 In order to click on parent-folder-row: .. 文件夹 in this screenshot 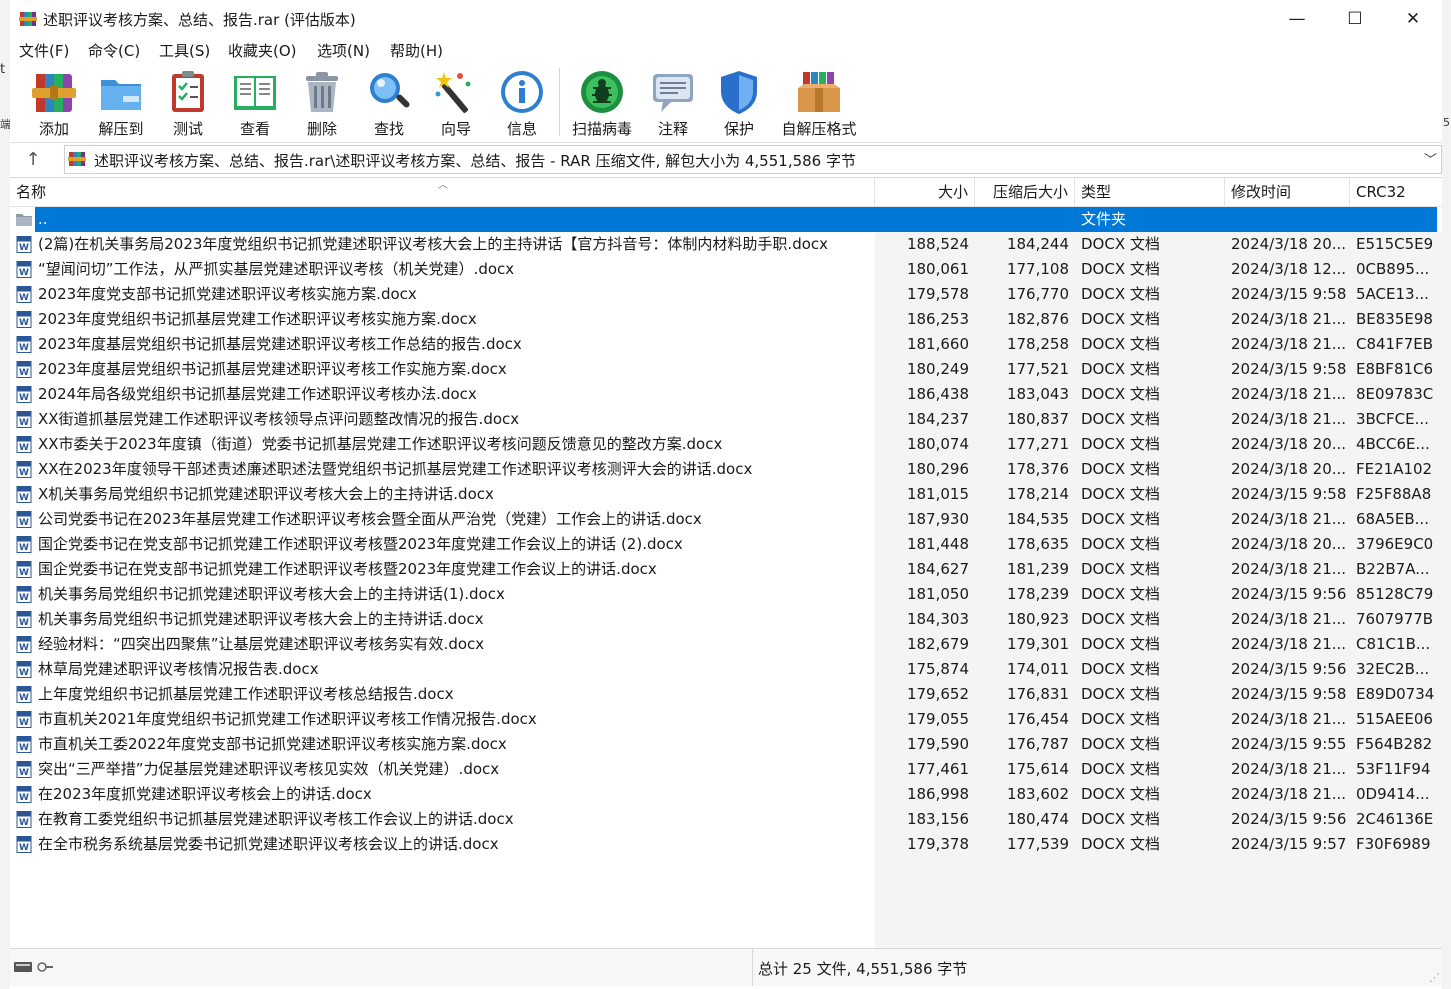, I will do `click(726, 219)`.